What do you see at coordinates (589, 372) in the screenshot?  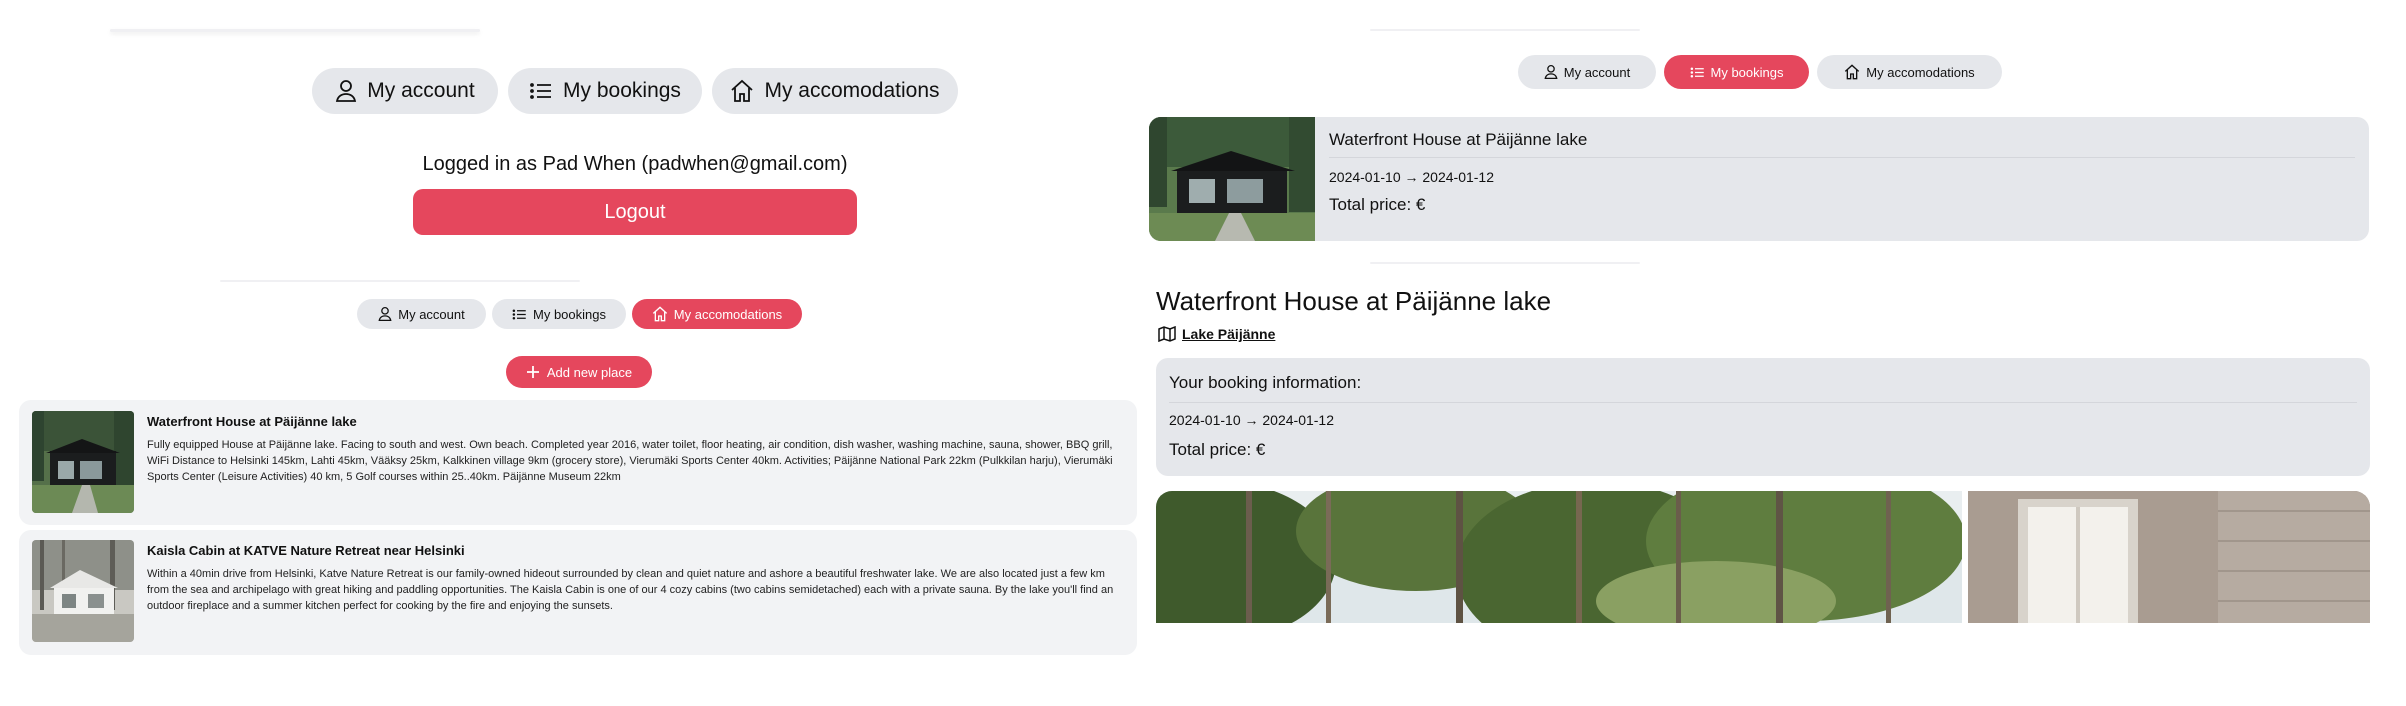 I see `add-new-place-label: Add new place` at bounding box center [589, 372].